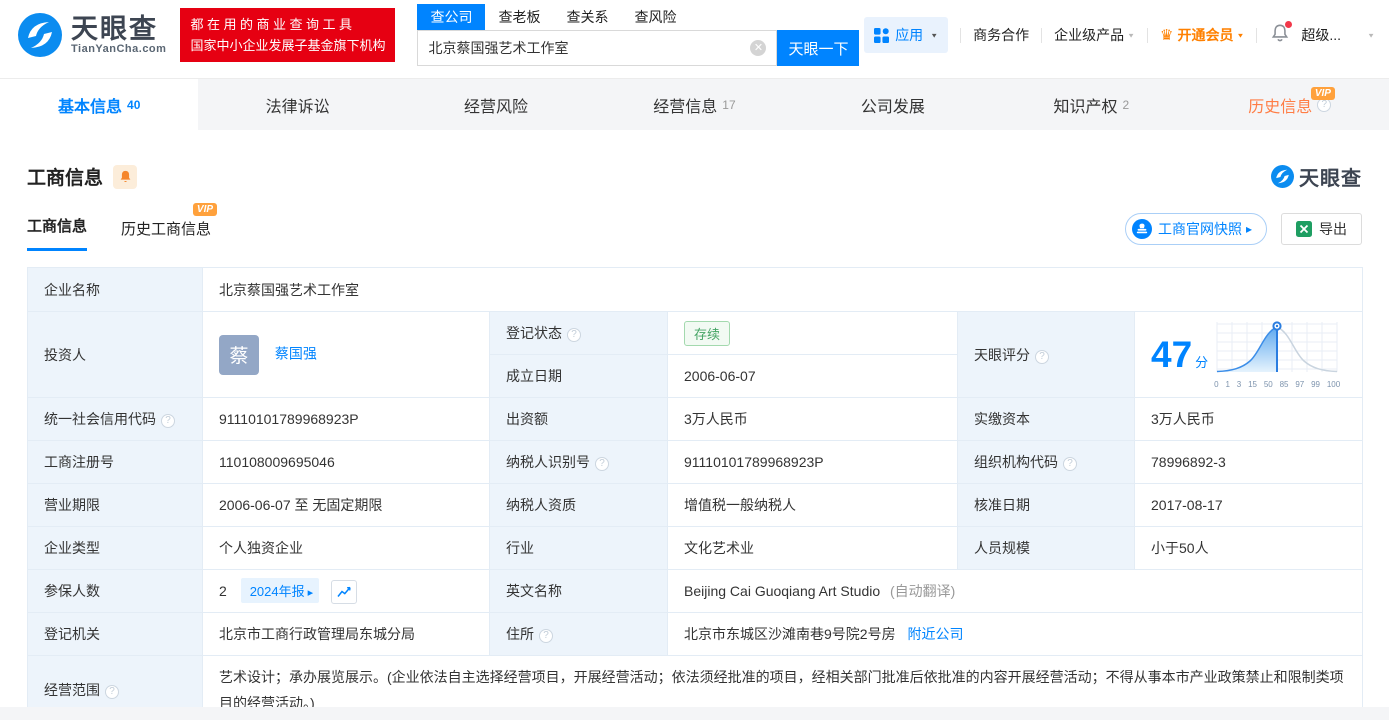 This screenshot has width=1389, height=720. Describe the element at coordinates (578, 419) in the screenshot. I see `field-label-capital: 出资额` at that location.